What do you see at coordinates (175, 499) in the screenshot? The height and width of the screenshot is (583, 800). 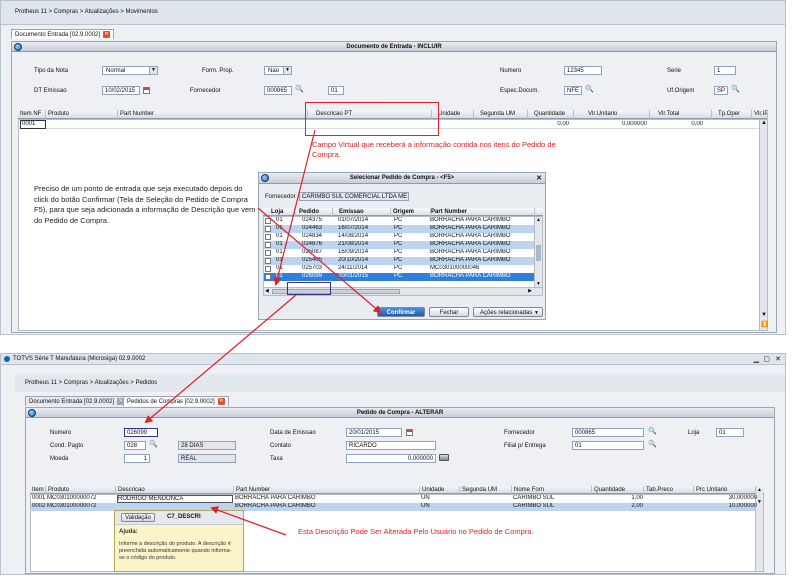 I see `descricao-cell: RODRIGO MENDONCA` at bounding box center [175, 499].